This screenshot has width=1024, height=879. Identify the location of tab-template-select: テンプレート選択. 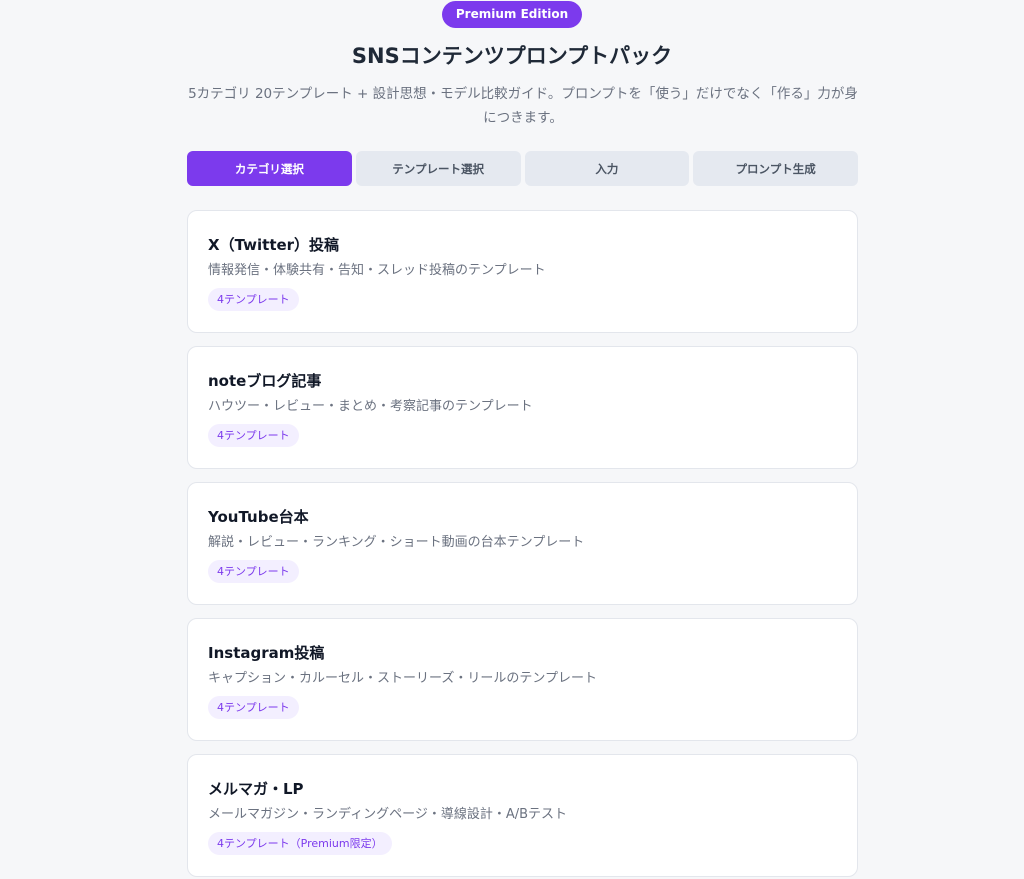
(438, 168).